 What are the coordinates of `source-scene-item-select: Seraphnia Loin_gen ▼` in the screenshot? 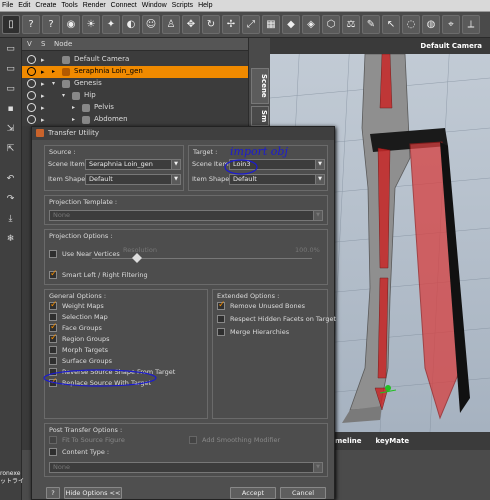 It's located at (133, 164).